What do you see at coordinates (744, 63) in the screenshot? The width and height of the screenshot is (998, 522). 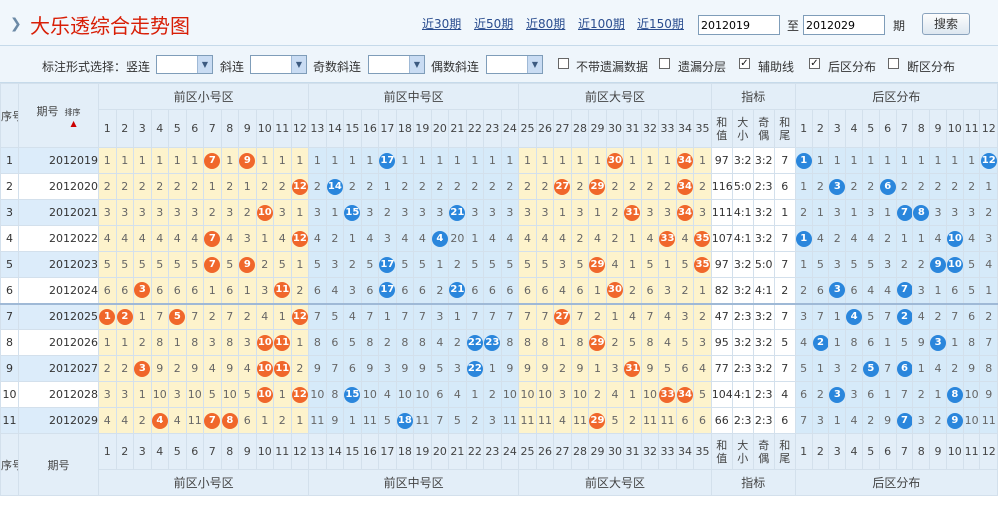 I see `aux-line-checkbox: ✓` at bounding box center [744, 63].